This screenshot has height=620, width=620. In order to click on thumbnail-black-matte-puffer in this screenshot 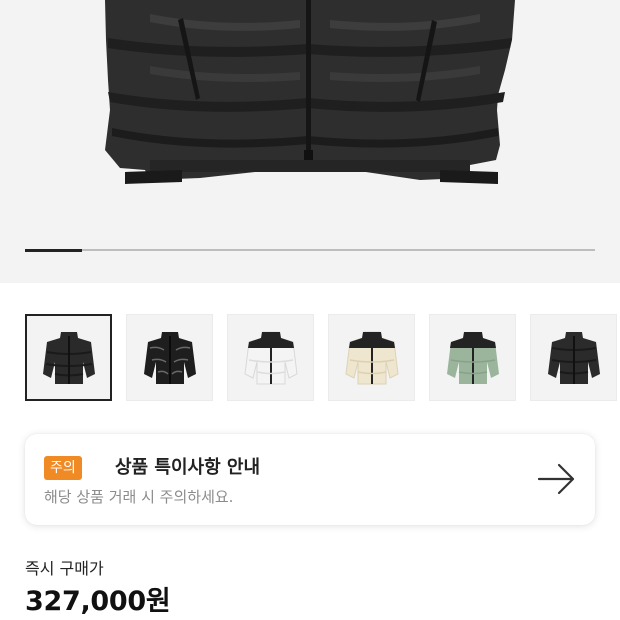, I will do `click(68, 357)`.